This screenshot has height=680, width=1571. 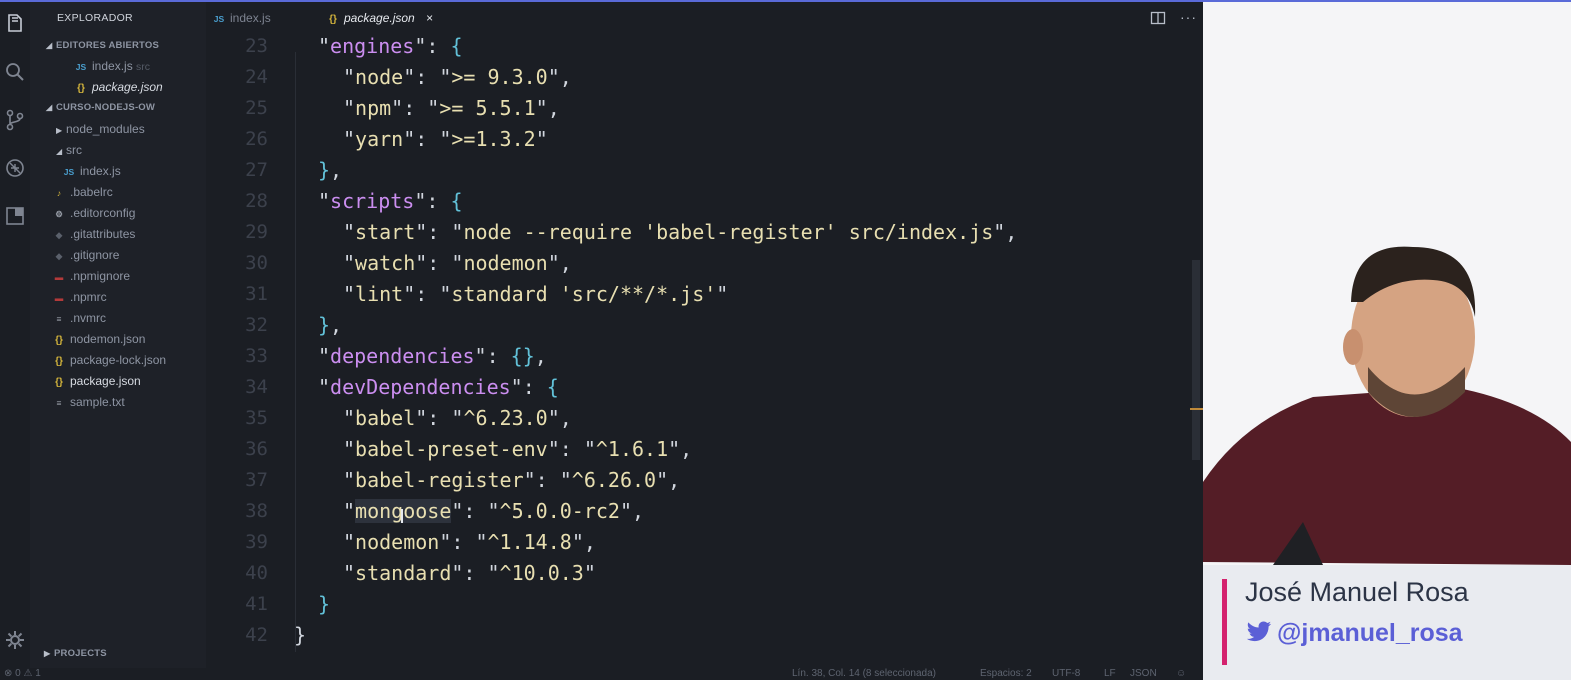 I want to click on editor-tab-bar: JS index.js {} package.json × ···, so click(x=704, y=18).